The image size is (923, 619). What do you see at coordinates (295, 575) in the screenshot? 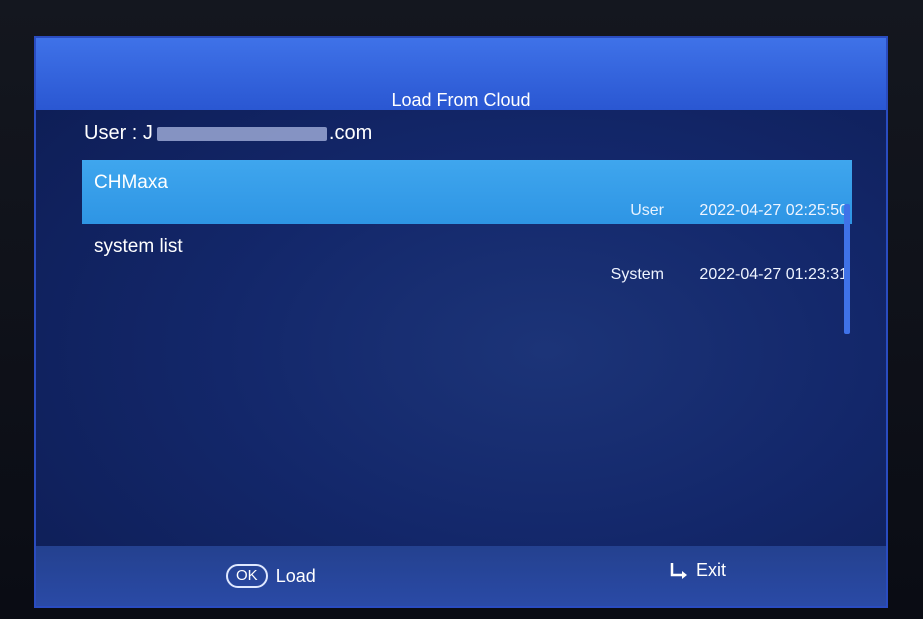
I see `load-label: Load` at bounding box center [295, 575].